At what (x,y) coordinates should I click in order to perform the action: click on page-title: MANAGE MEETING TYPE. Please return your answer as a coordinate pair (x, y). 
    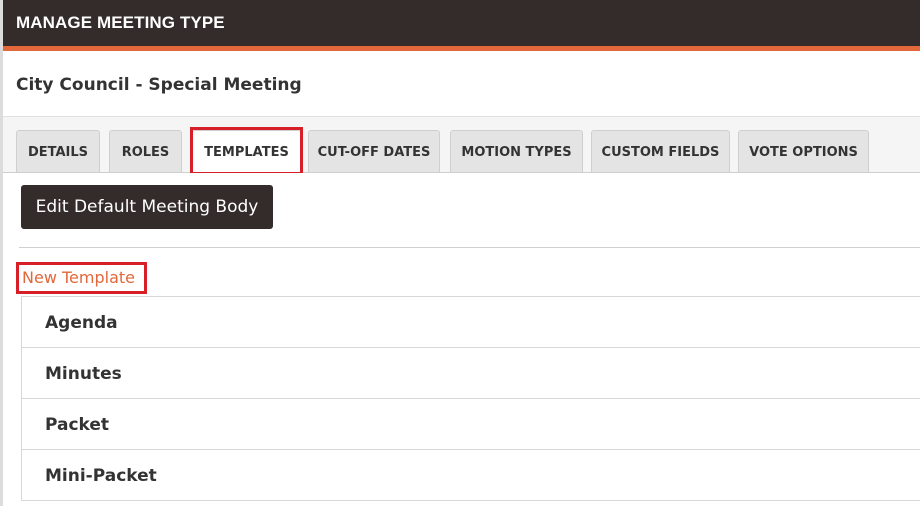
    Looking at the image, I should click on (120, 22).